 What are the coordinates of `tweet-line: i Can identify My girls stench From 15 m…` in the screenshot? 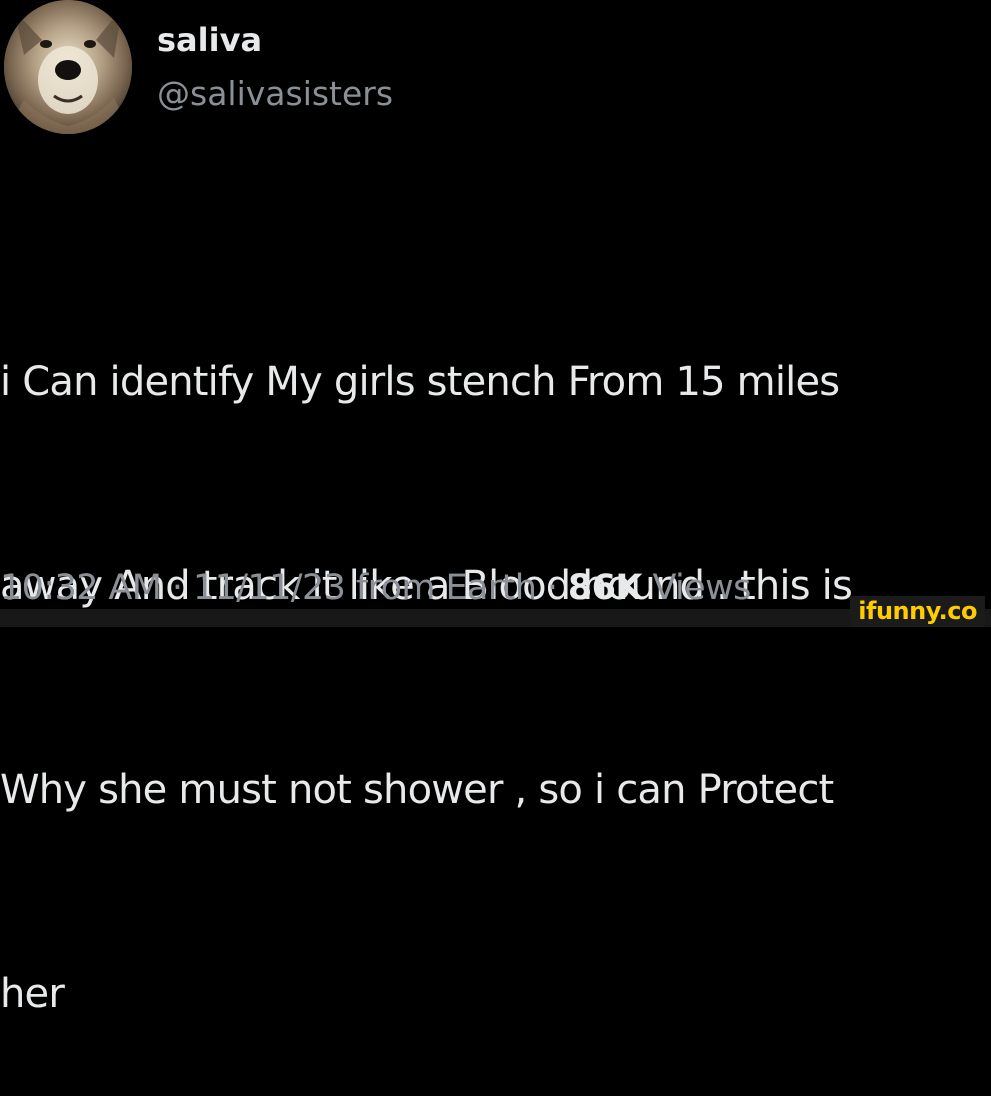 It's located at (420, 382).